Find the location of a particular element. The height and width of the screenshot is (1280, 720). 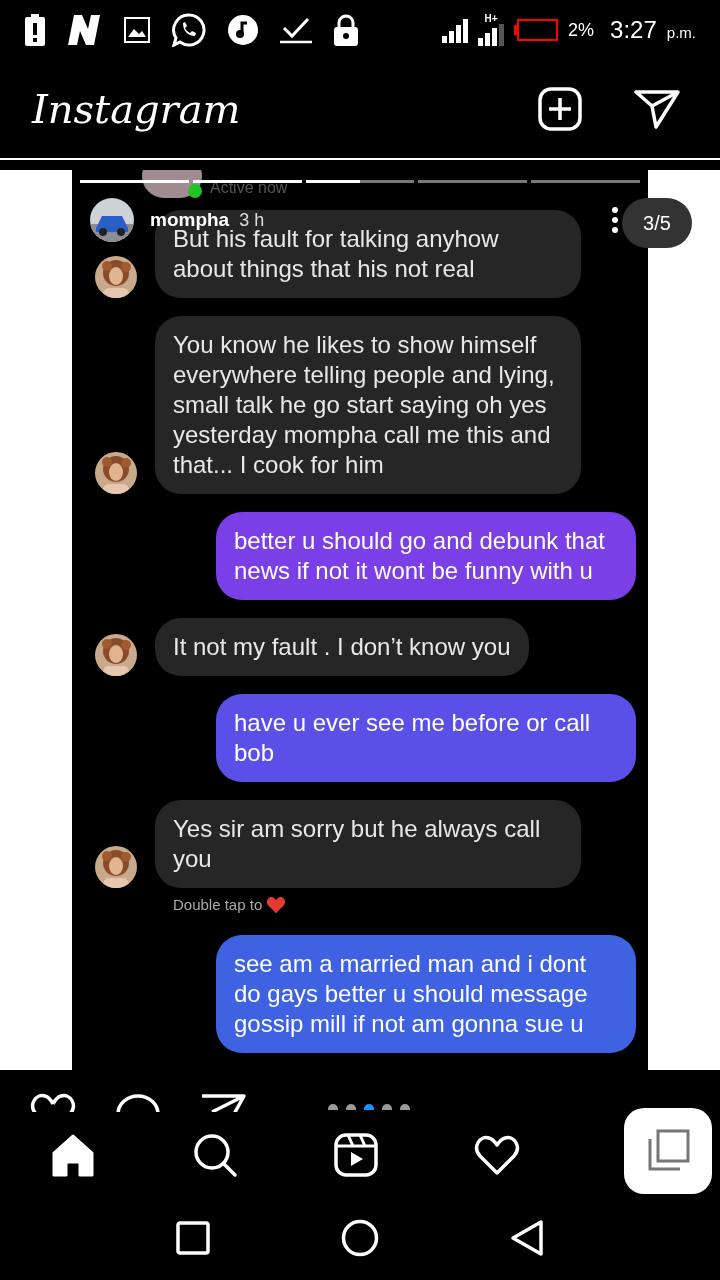

network-type: H+ is located at coordinates (491, 19).